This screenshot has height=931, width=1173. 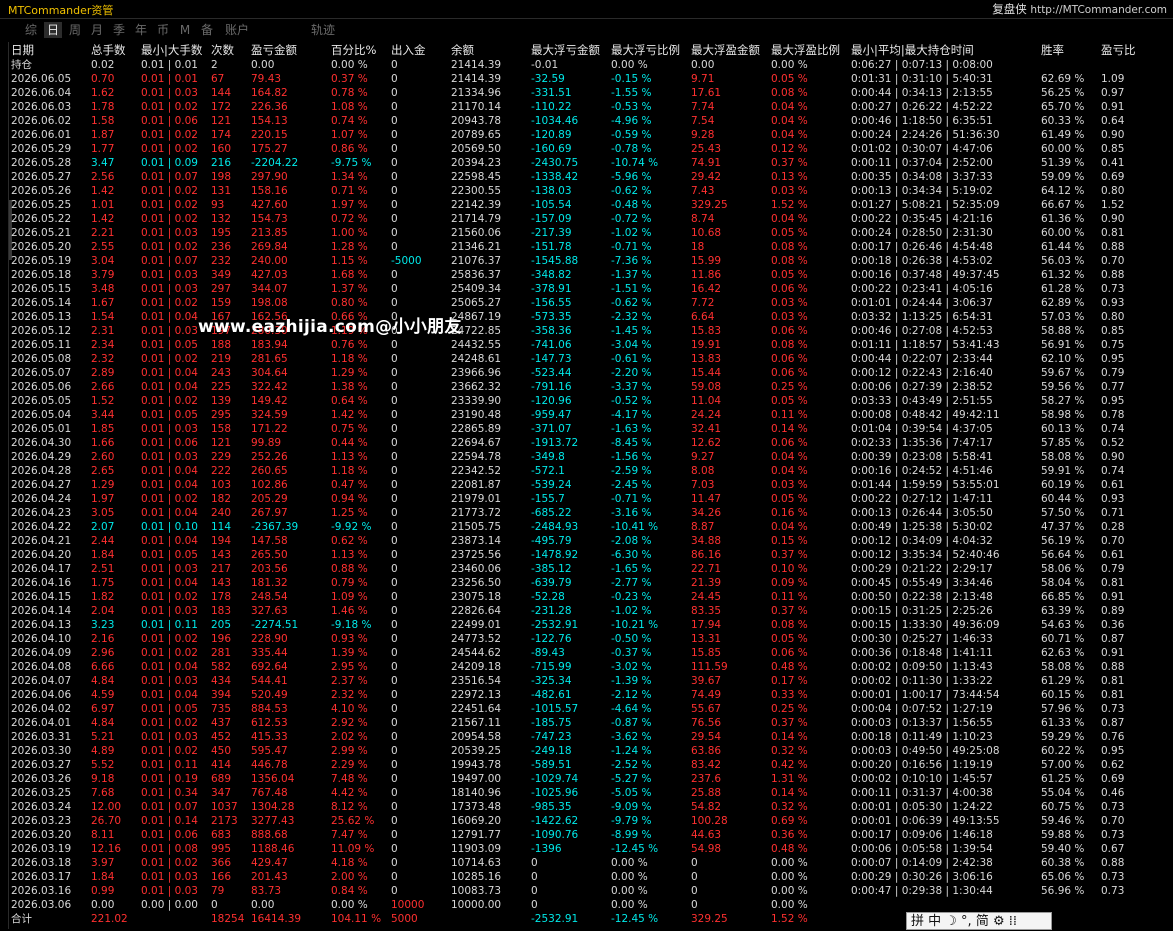 What do you see at coordinates (119, 30) in the screenshot?
I see `tab-4: 季` at bounding box center [119, 30].